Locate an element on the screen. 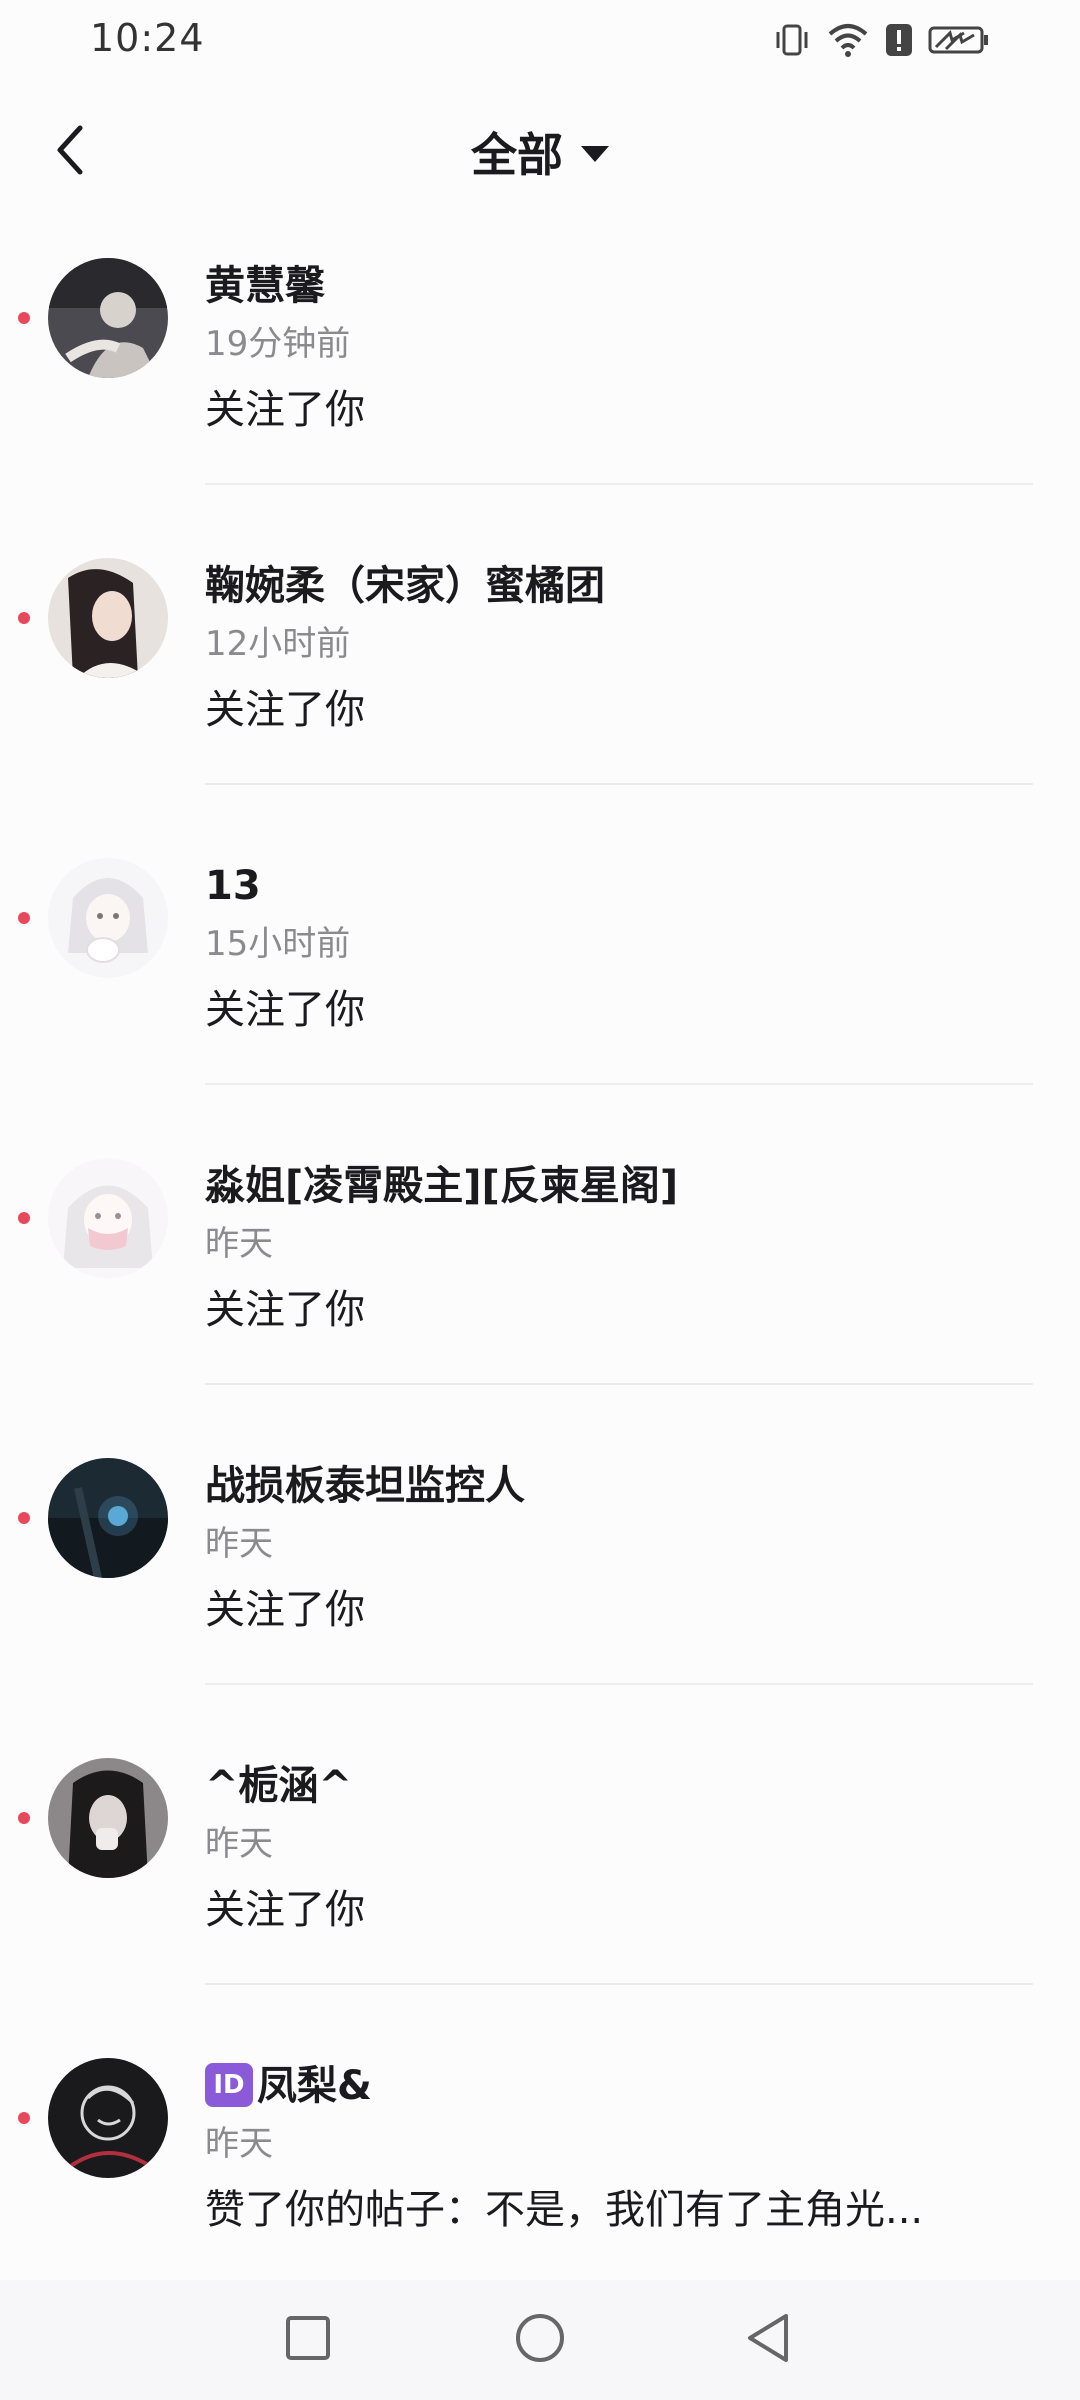  recents-button is located at coordinates (308, 2340).